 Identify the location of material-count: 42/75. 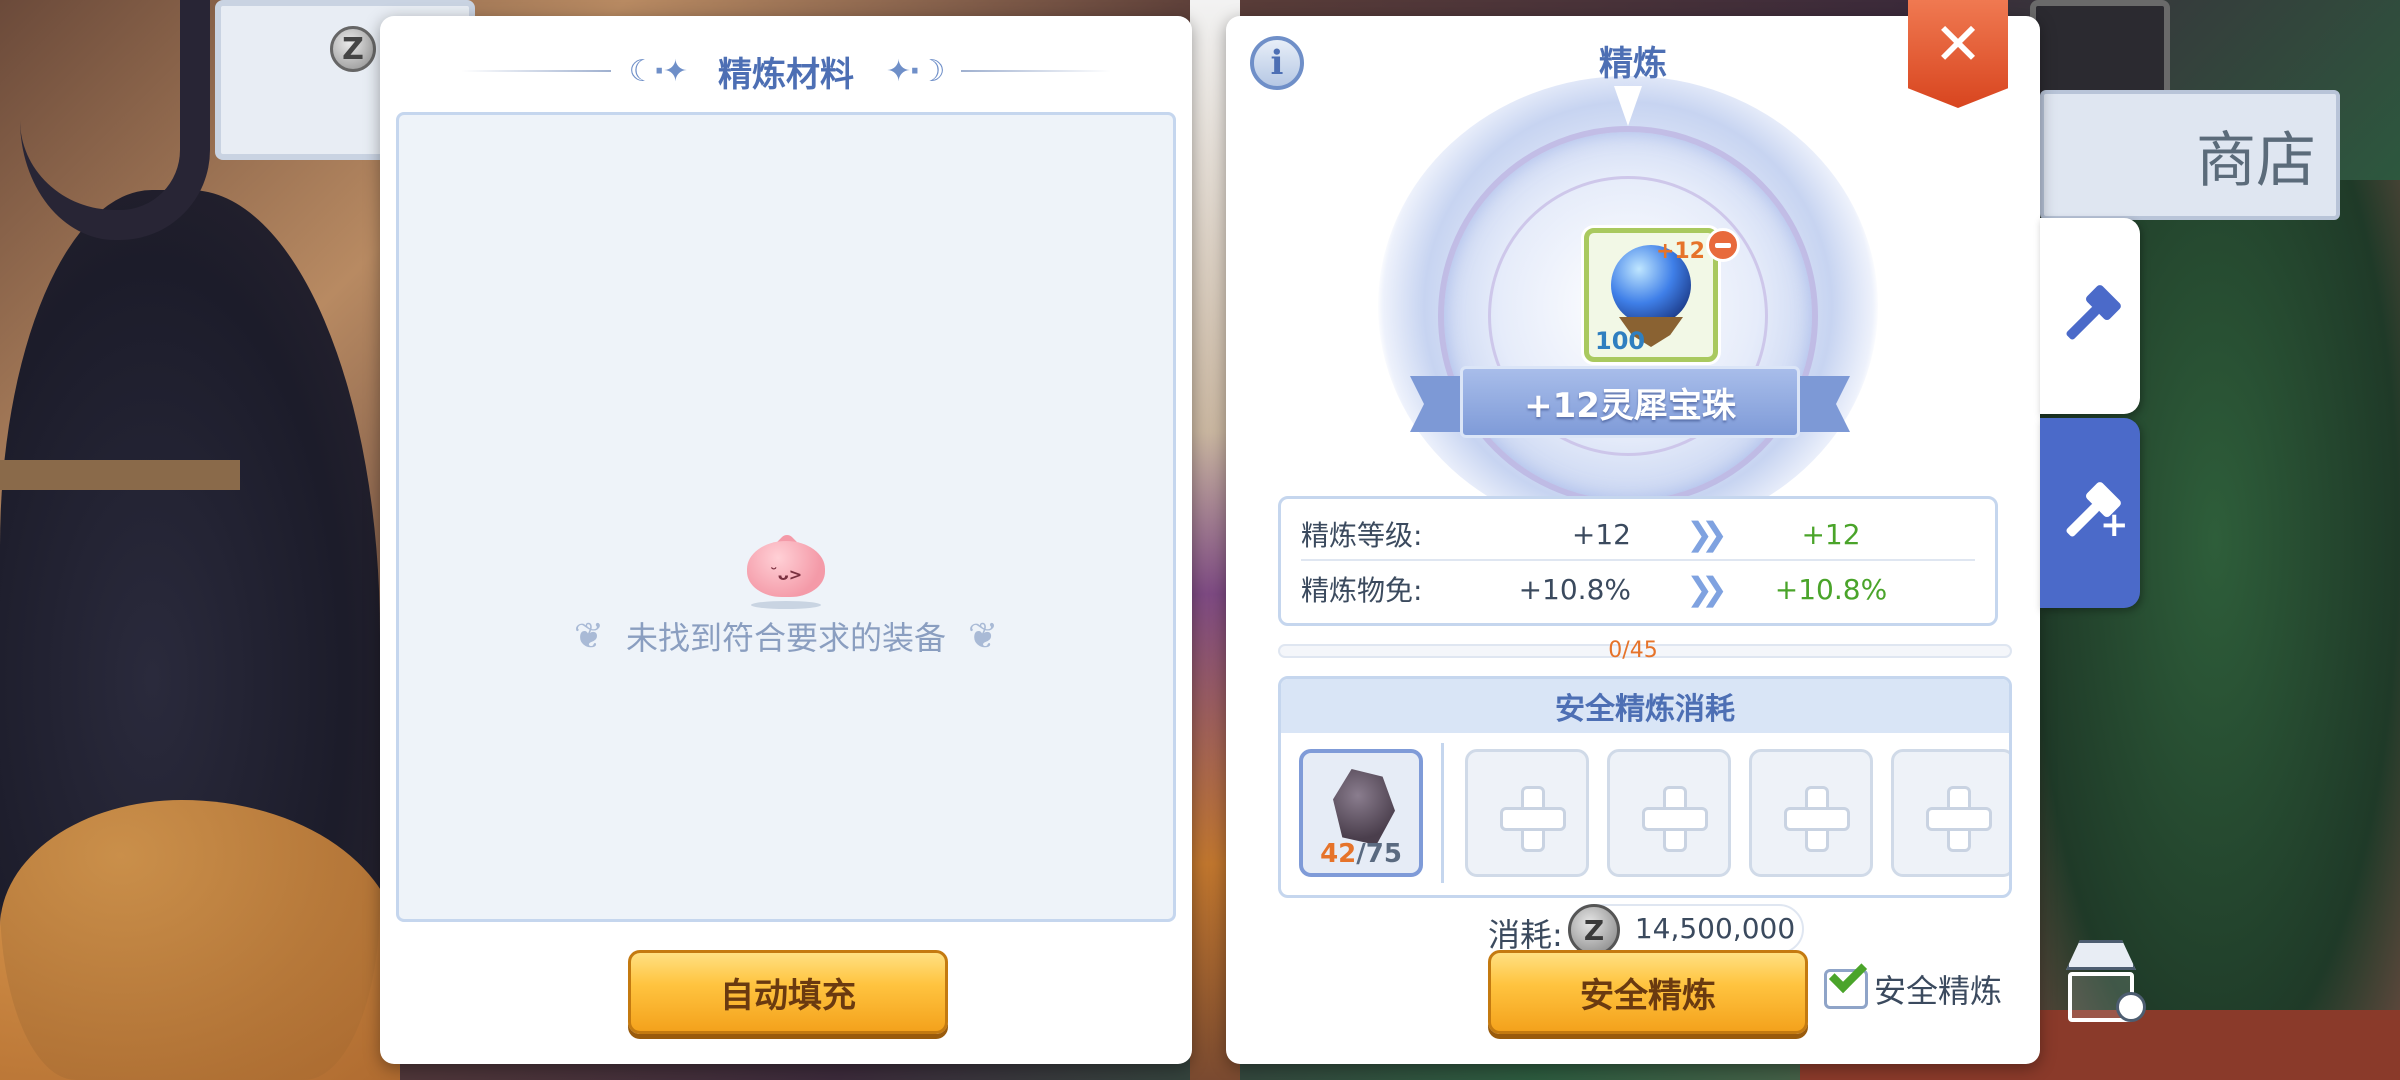
(1361, 854).